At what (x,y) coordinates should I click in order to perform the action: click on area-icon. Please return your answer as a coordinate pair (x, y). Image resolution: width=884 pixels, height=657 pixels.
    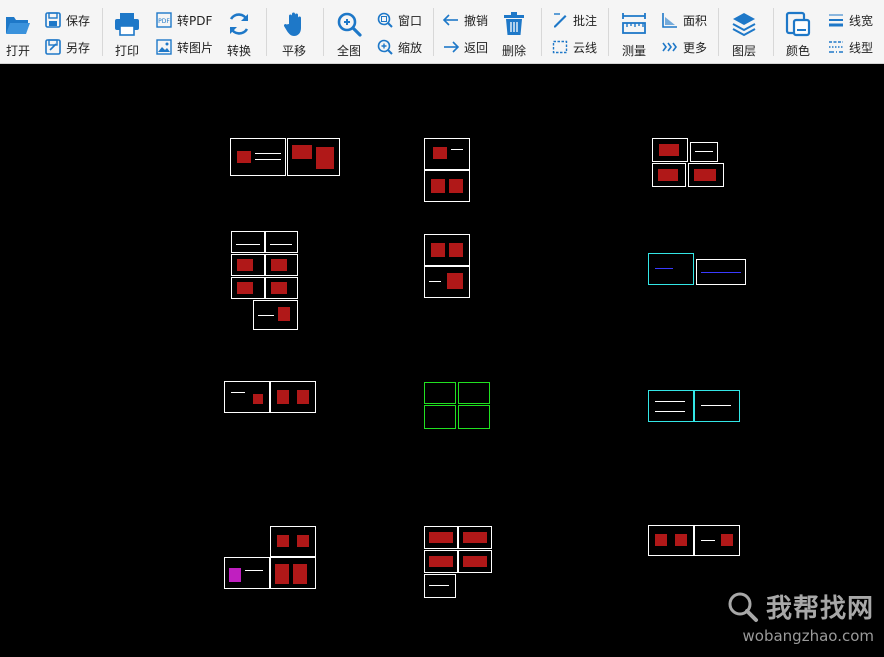
    Looking at the image, I should click on (669, 20).